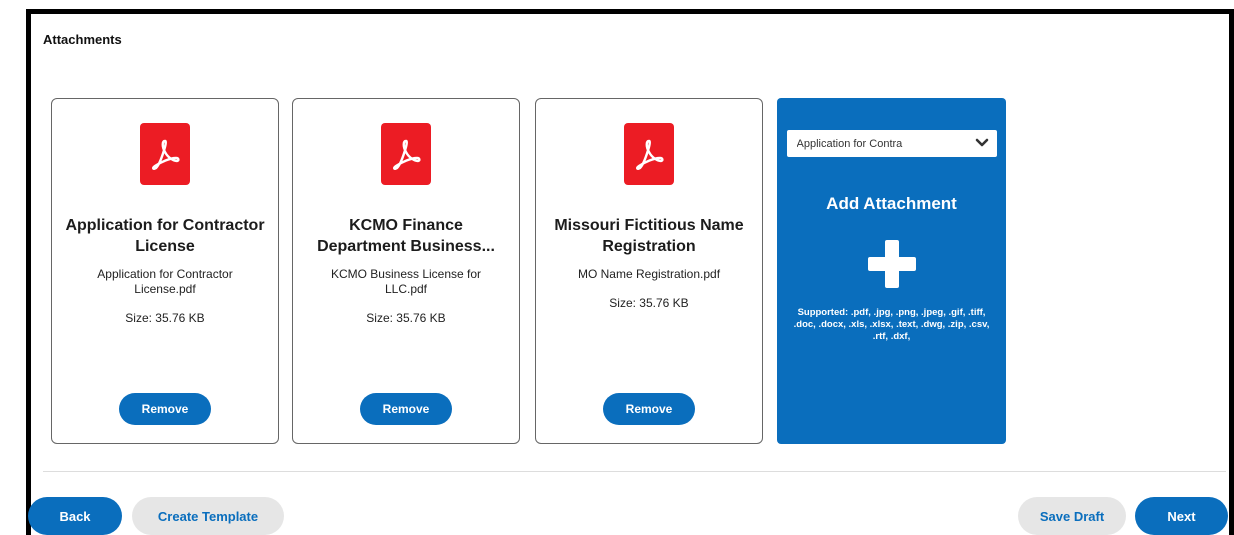  Describe the element at coordinates (82, 39) in the screenshot. I see `section-title: Attachments` at that location.